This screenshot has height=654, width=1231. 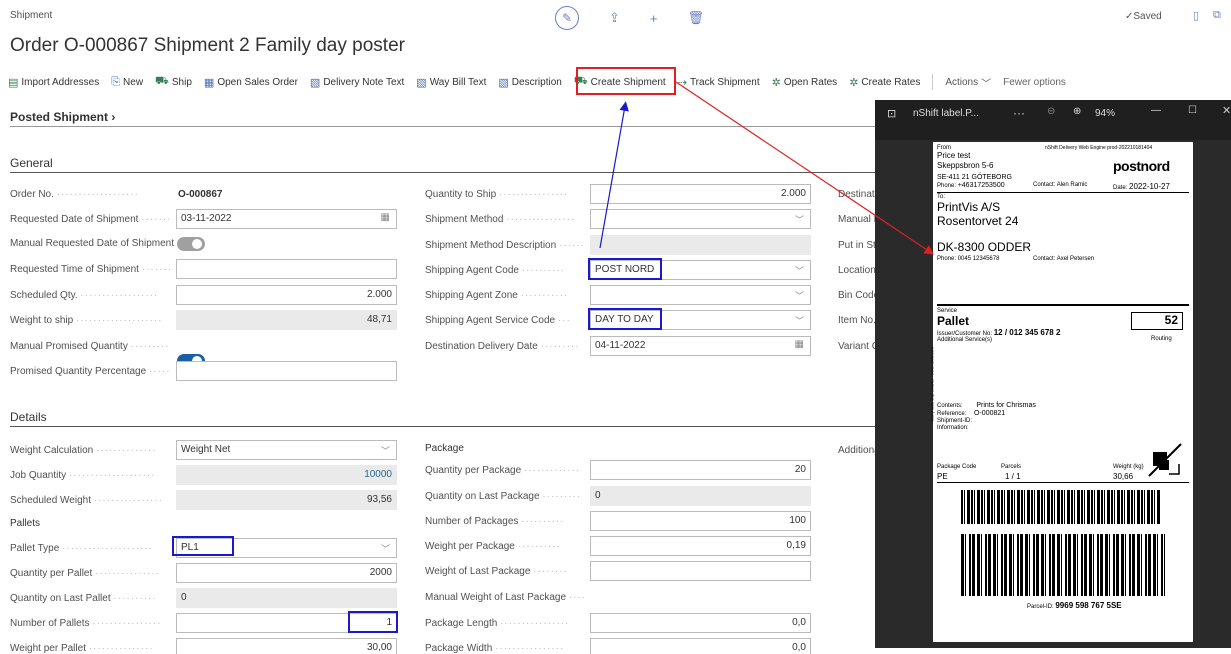 I want to click on req-date-input: 03-11-2022 ▦, so click(x=286, y=219).